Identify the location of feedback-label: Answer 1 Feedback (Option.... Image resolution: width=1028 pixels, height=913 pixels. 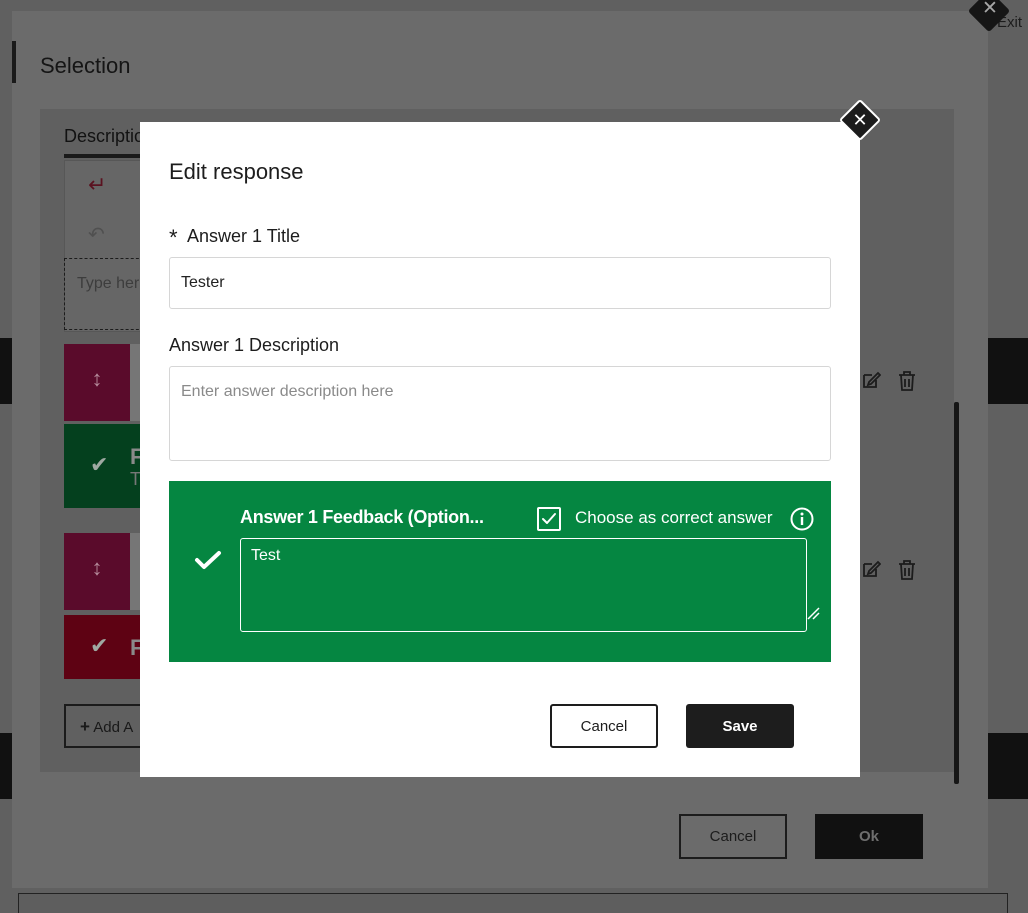
(362, 517).